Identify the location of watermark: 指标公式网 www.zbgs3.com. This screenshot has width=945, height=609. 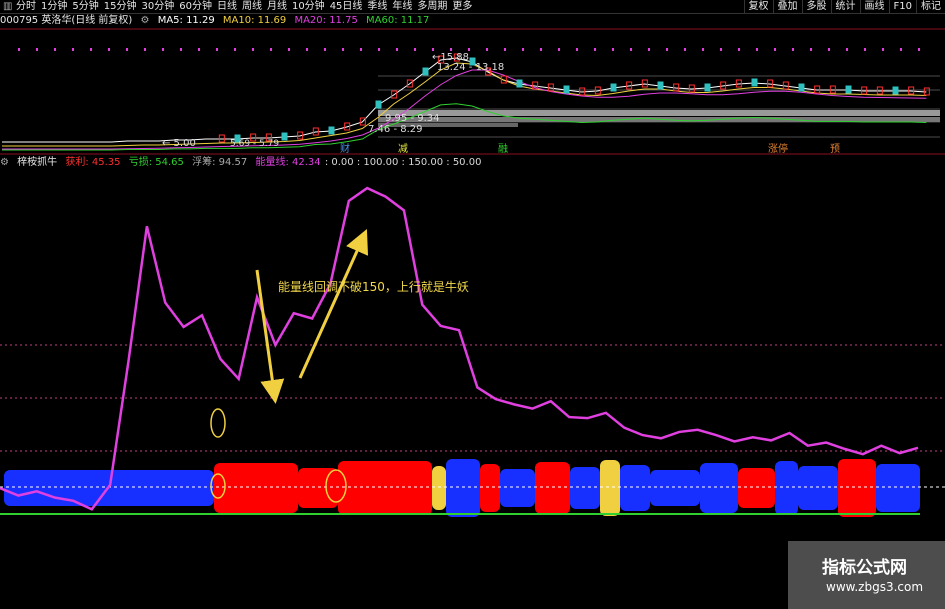
(866, 575).